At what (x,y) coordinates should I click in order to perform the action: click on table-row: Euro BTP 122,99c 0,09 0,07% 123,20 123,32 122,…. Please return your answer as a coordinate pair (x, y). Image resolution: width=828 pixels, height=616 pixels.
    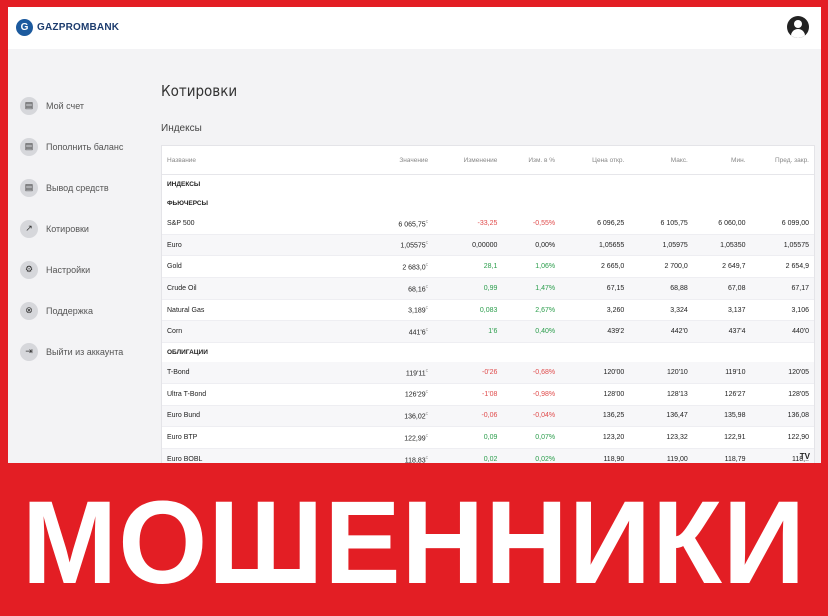
    Looking at the image, I should click on (488, 438).